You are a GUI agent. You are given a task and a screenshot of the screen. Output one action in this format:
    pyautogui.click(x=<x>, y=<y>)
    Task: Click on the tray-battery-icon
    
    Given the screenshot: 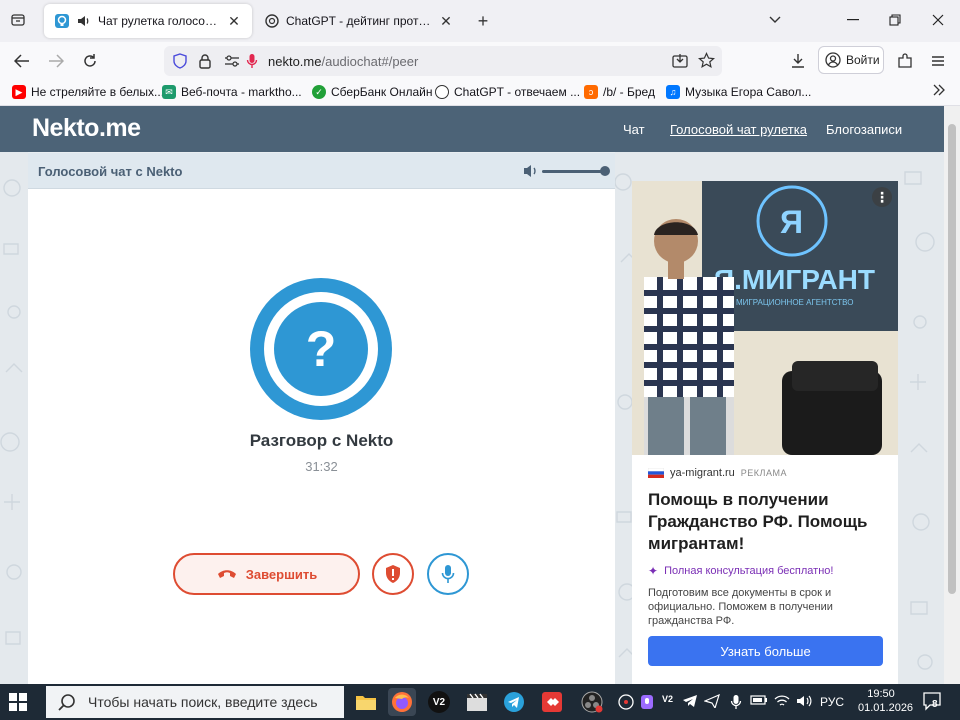 What is the action you would take?
    pyautogui.click(x=759, y=701)
    